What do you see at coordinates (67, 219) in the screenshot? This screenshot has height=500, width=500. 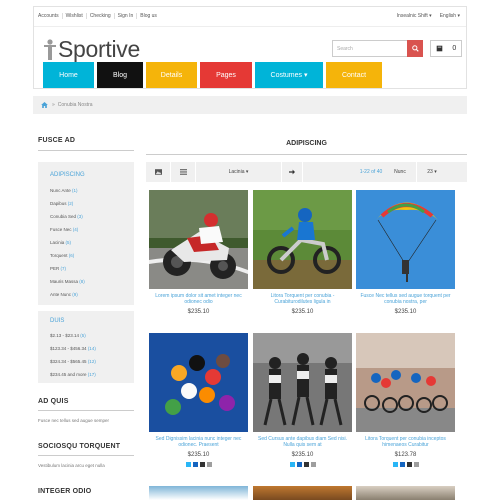 I see `category-item: Conubia Sed (3)` at bounding box center [67, 219].